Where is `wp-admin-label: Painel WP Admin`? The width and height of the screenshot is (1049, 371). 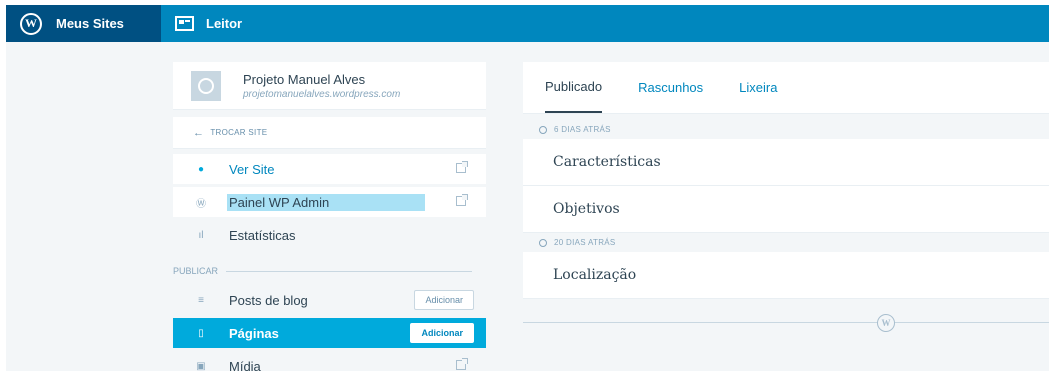
wp-admin-label: Painel WP Admin is located at coordinates (326, 202).